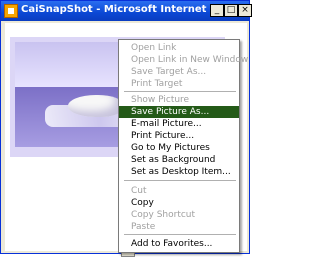 This screenshot has width=320, height=257. I want to click on menu-paste: Paste, so click(179, 227).